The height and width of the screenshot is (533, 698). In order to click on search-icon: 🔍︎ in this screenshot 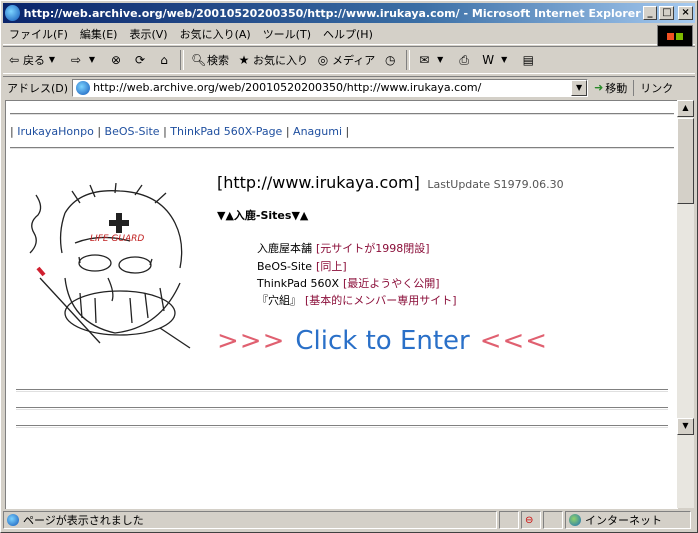, I will do `click(199, 60)`.